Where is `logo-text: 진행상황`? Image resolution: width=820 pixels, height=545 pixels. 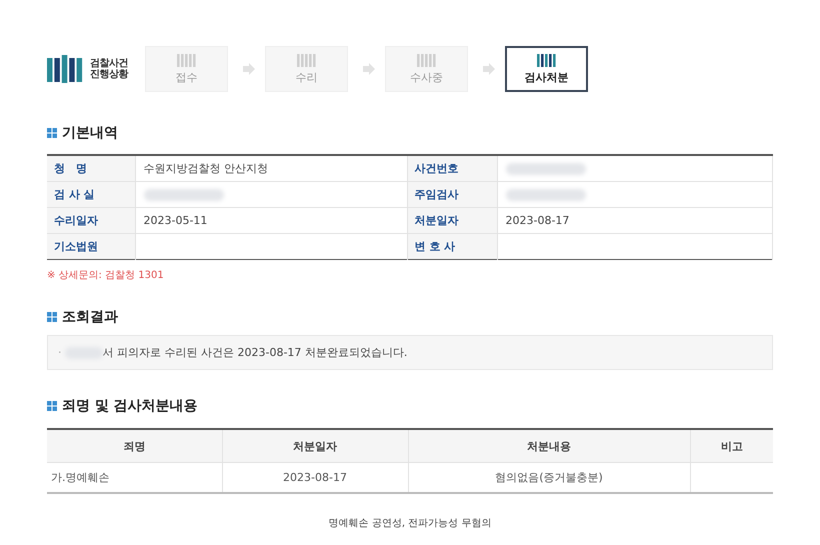 logo-text: 진행상황 is located at coordinates (109, 74).